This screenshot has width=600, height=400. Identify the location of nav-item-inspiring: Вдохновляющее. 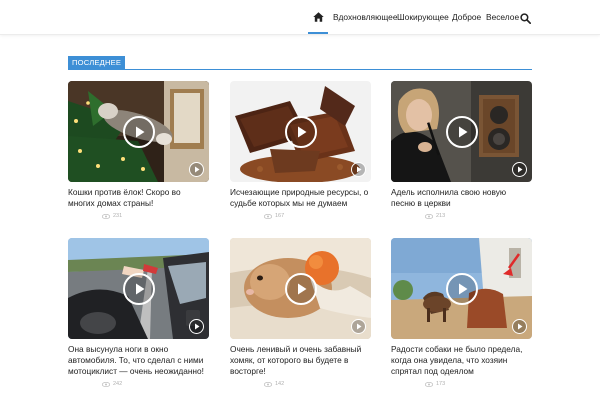
(365, 17).